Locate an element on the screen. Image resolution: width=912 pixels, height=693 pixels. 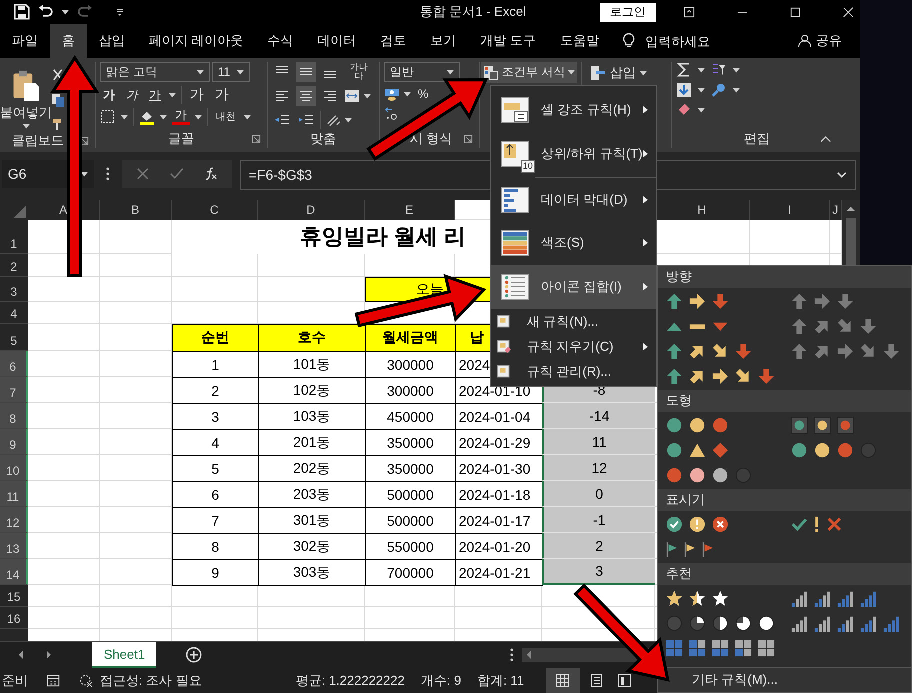
fill-color-icon is located at coordinates (147, 117).